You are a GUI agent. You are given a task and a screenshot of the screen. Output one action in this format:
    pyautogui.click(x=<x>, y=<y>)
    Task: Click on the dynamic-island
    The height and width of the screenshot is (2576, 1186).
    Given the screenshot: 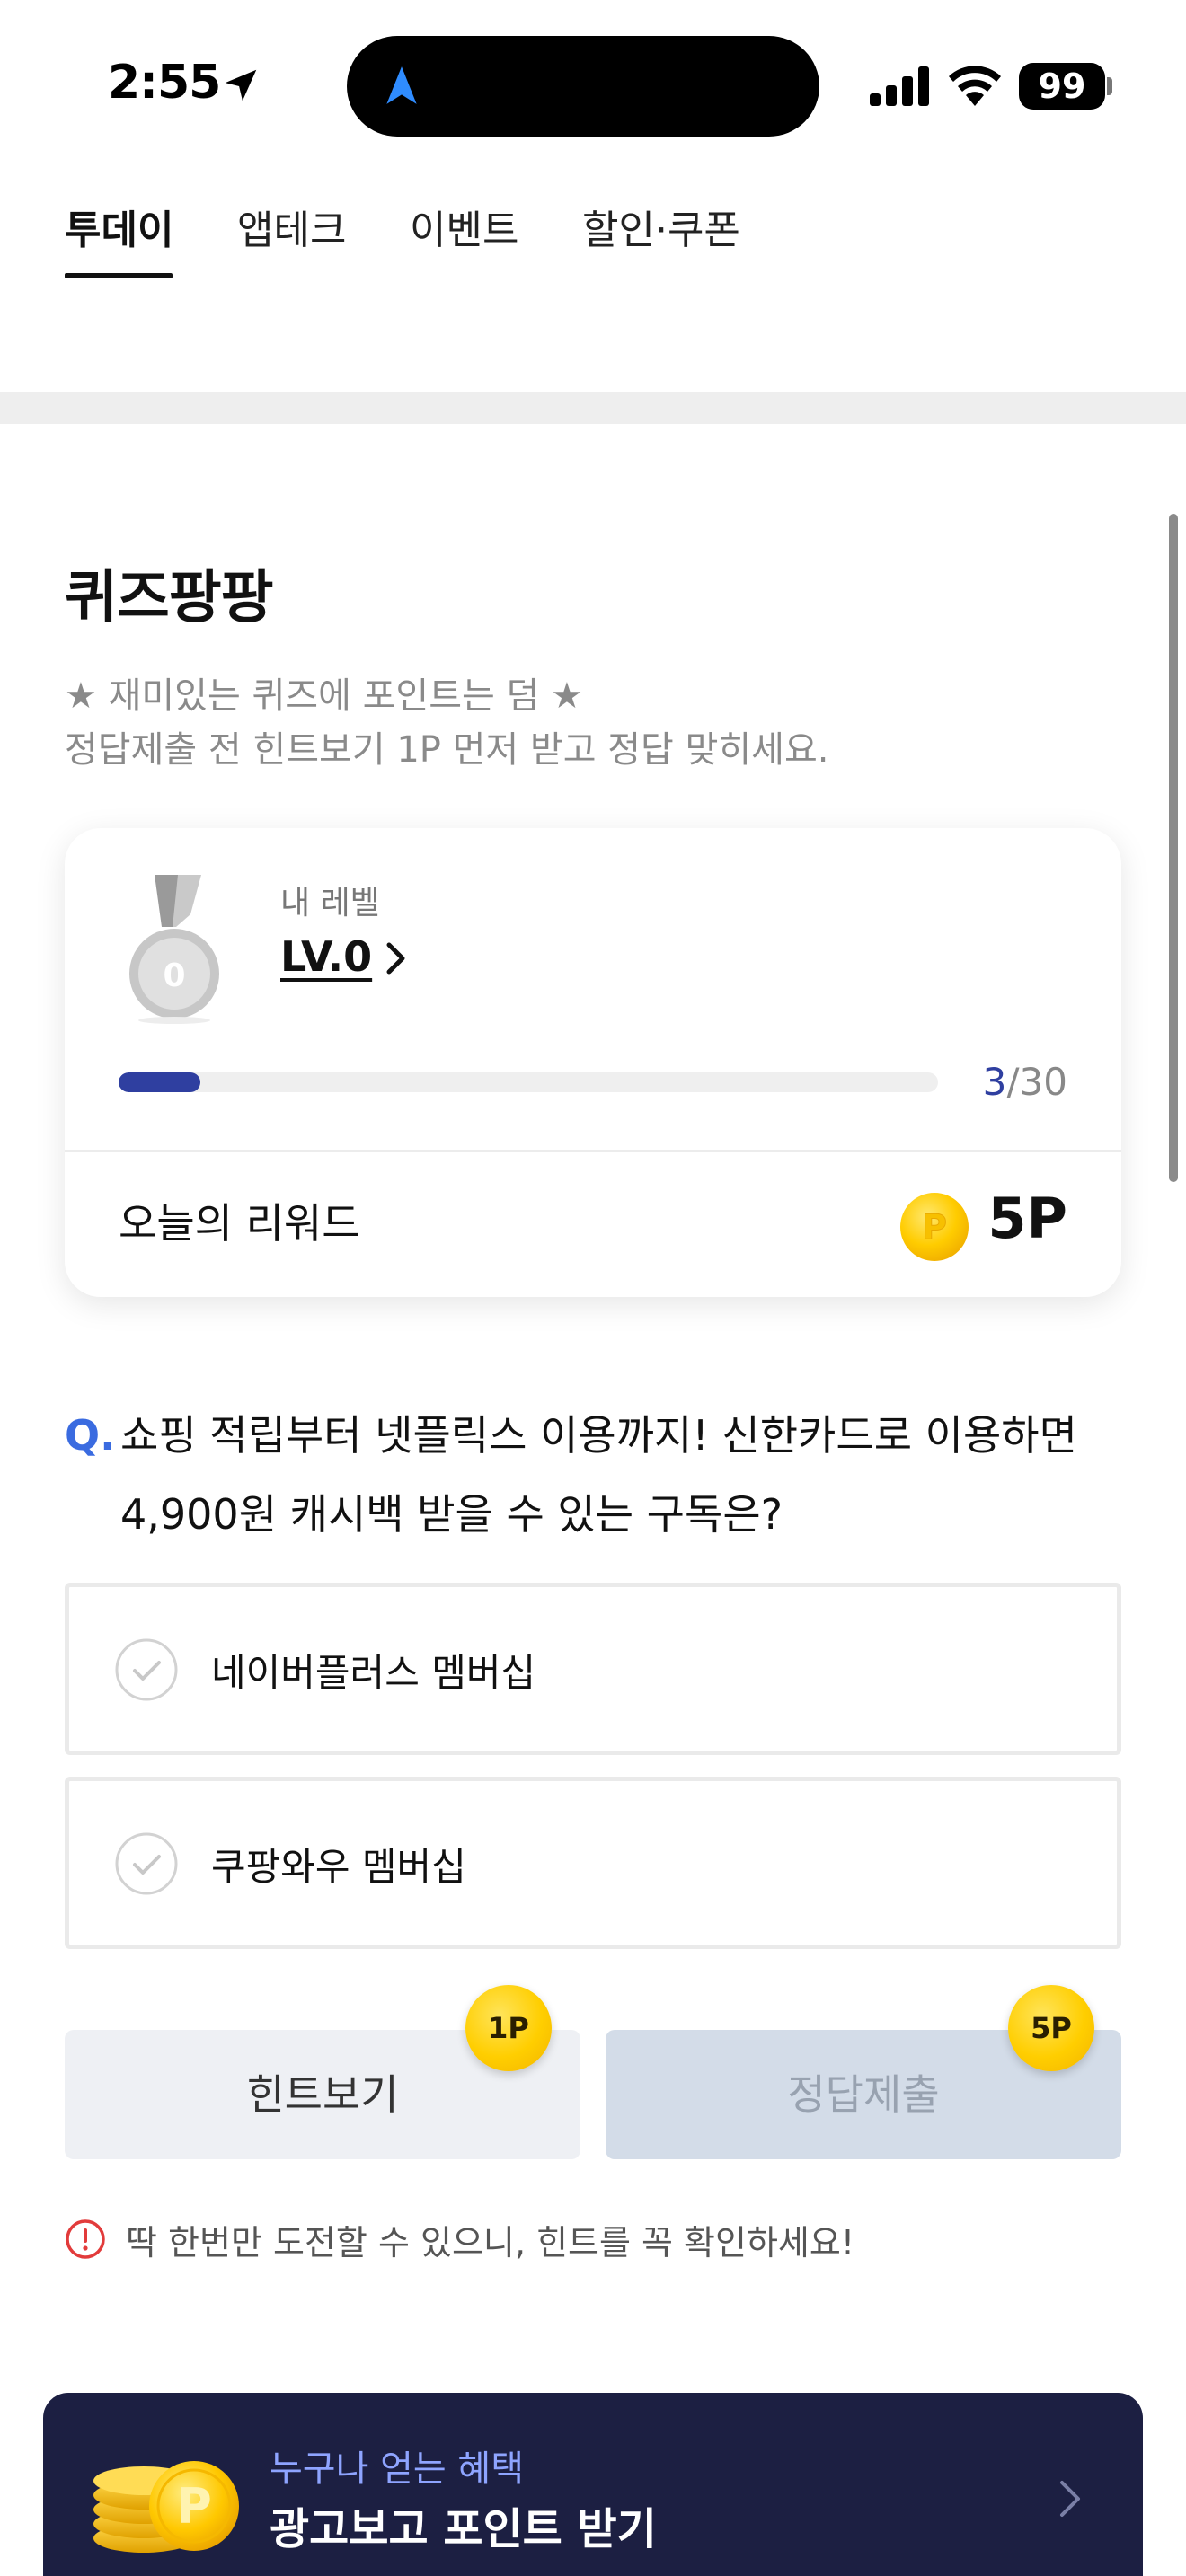 What is the action you would take?
    pyautogui.click(x=583, y=86)
    